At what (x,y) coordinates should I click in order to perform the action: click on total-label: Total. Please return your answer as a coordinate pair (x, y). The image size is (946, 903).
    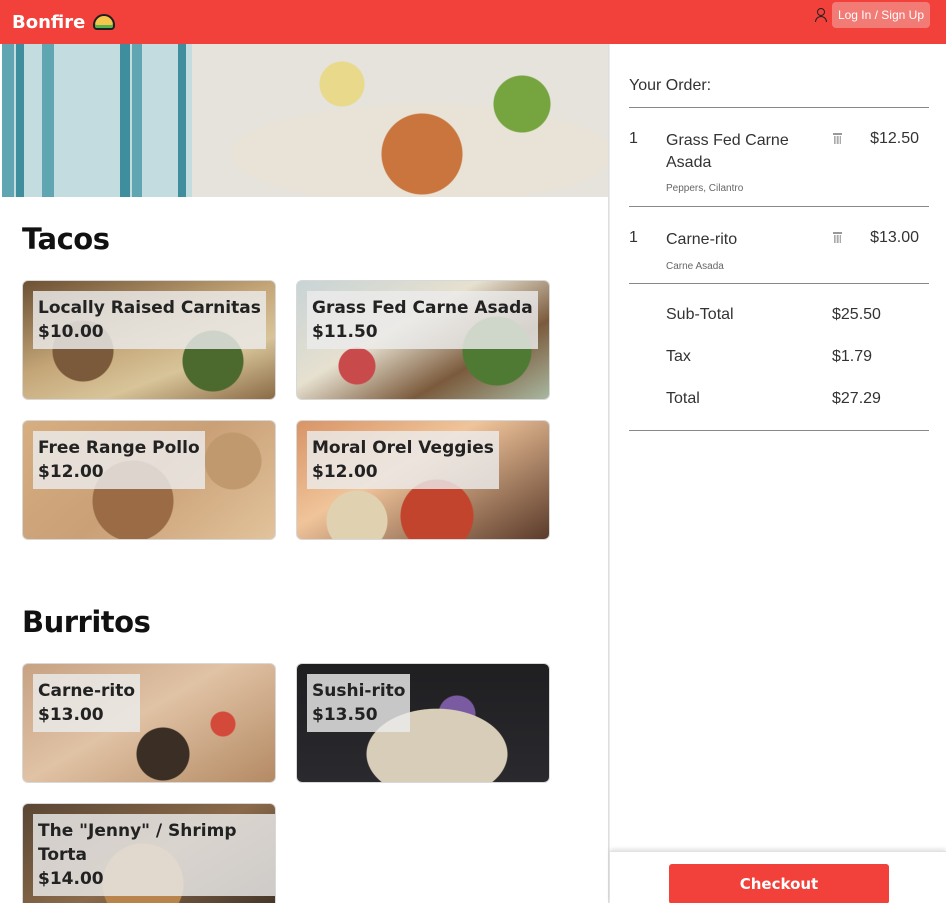
    Looking at the image, I should click on (683, 398).